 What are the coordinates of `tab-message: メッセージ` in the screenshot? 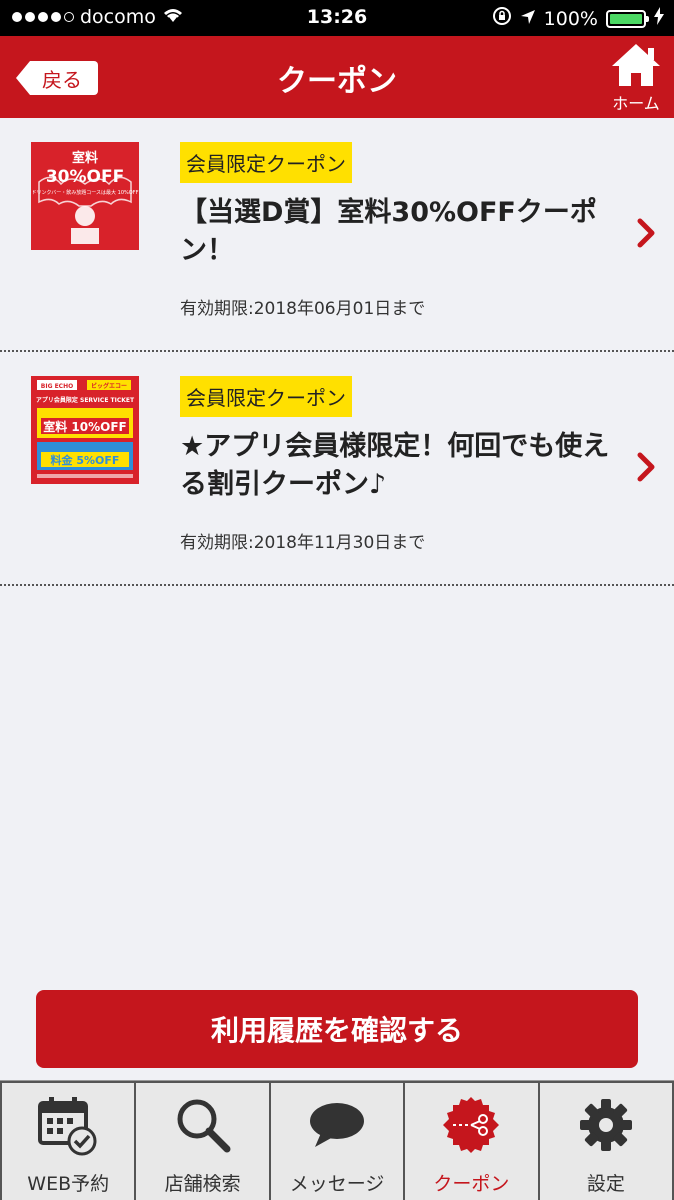 It's located at (336, 1140).